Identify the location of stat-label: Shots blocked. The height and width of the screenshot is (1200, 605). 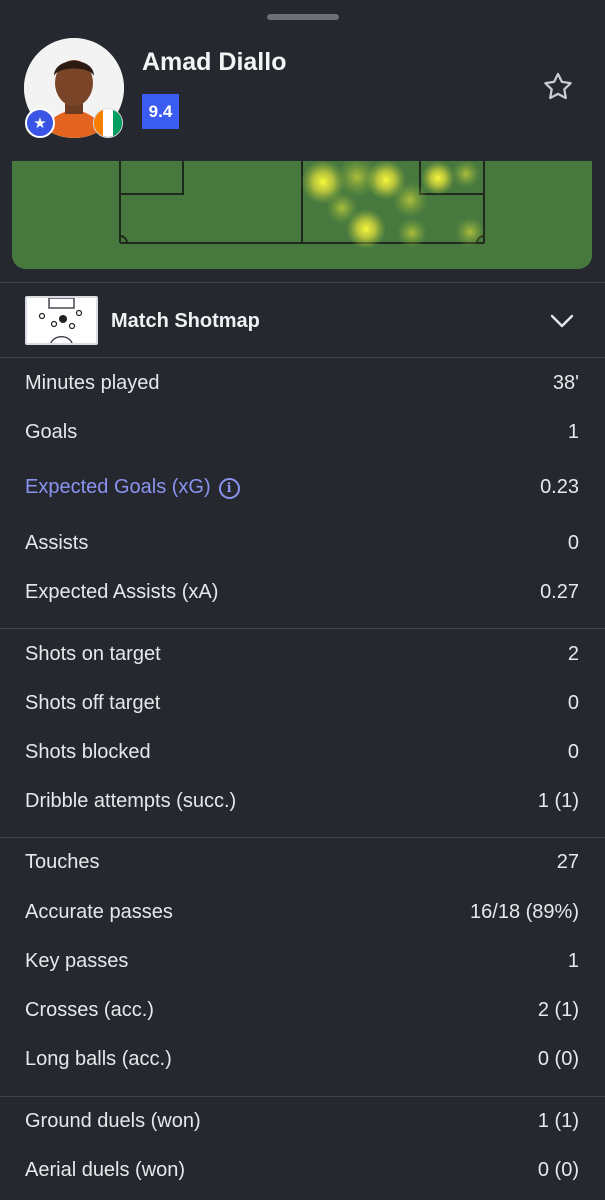
(88, 752).